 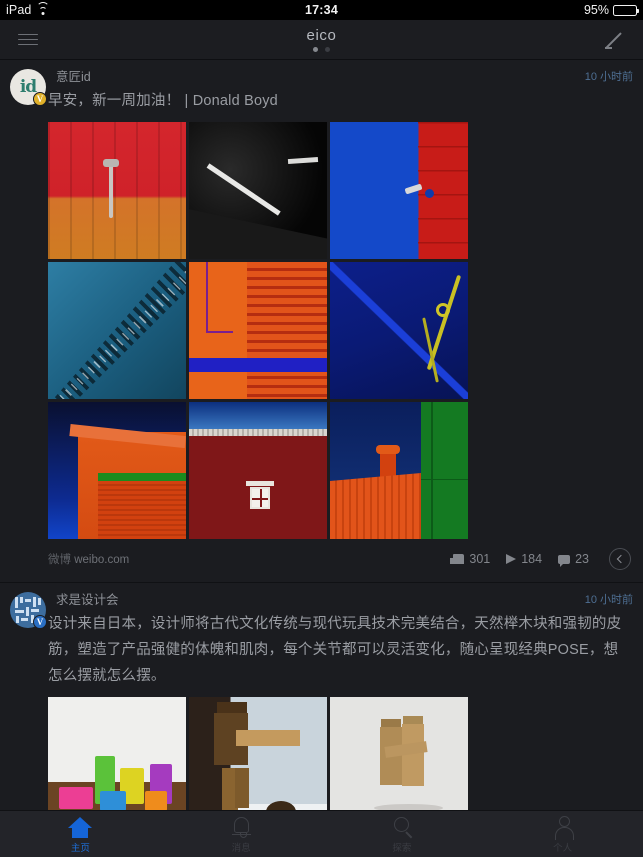 What do you see at coordinates (480, 559) in the screenshot?
I see `like-count: 301` at bounding box center [480, 559].